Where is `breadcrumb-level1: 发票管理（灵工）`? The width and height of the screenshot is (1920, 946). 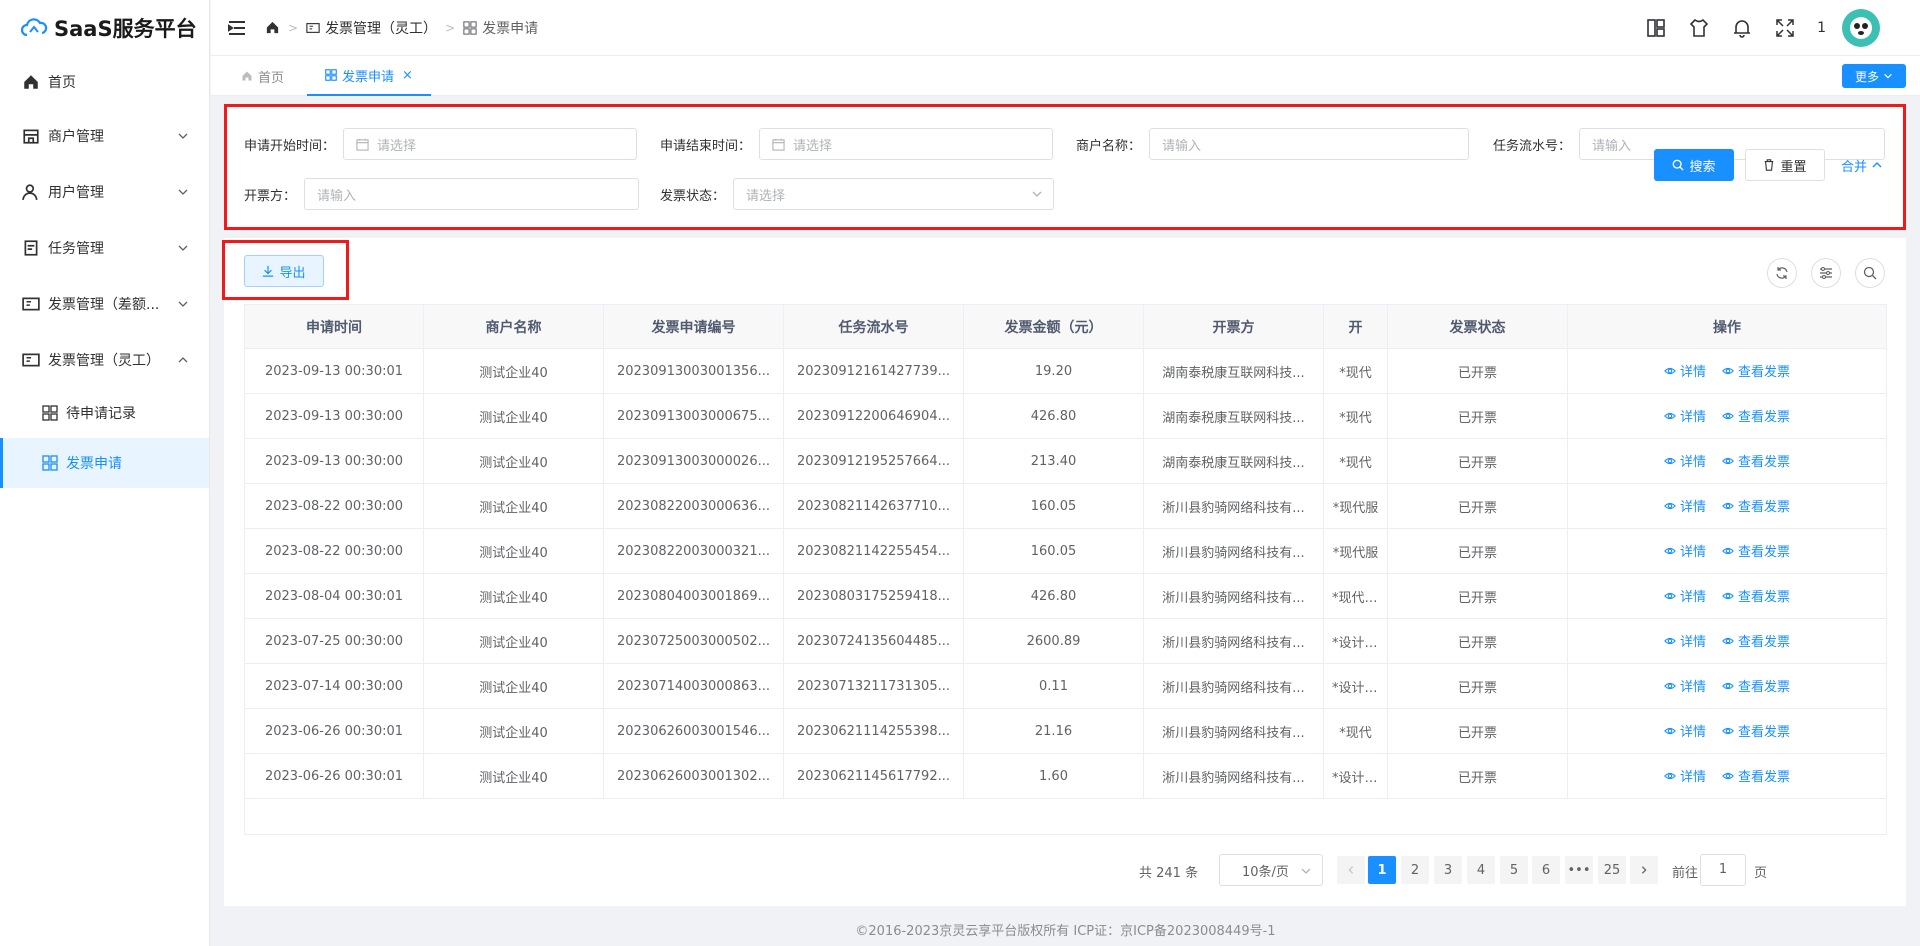 breadcrumb-level1: 发票管理（灵工） is located at coordinates (381, 28).